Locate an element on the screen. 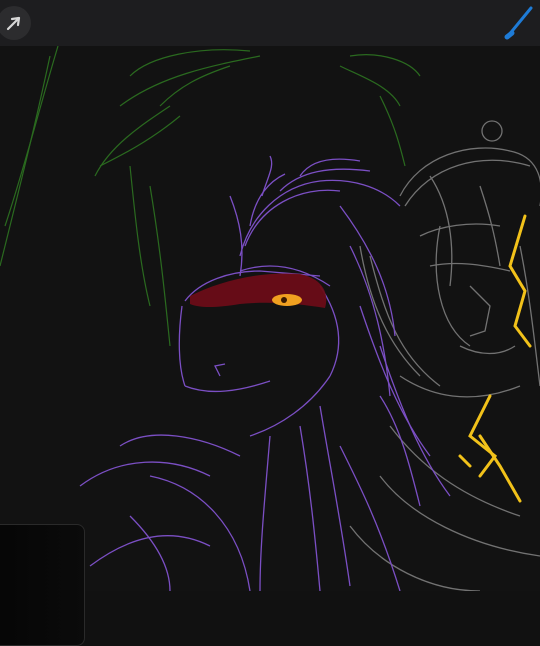  arrow-cursor-icon is located at coordinates (13, 23).